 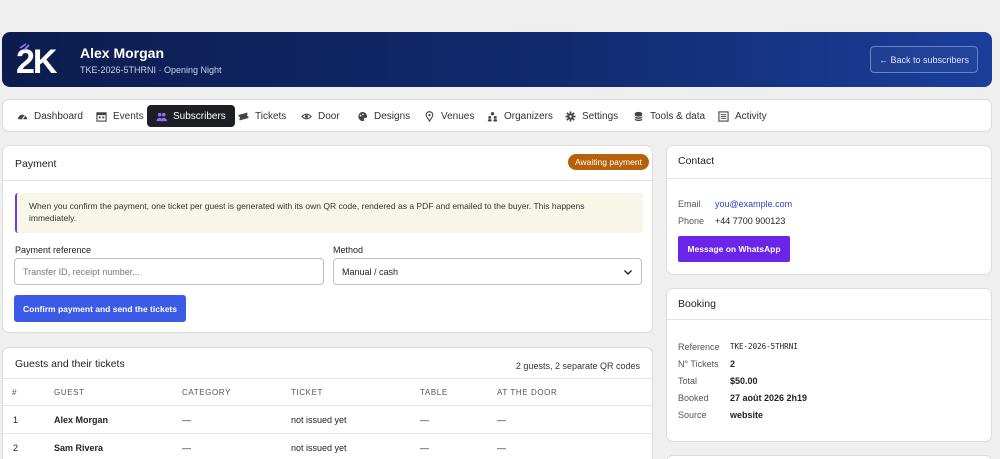 What do you see at coordinates (691, 221) in the screenshot?
I see `phone-label: Phone` at bounding box center [691, 221].